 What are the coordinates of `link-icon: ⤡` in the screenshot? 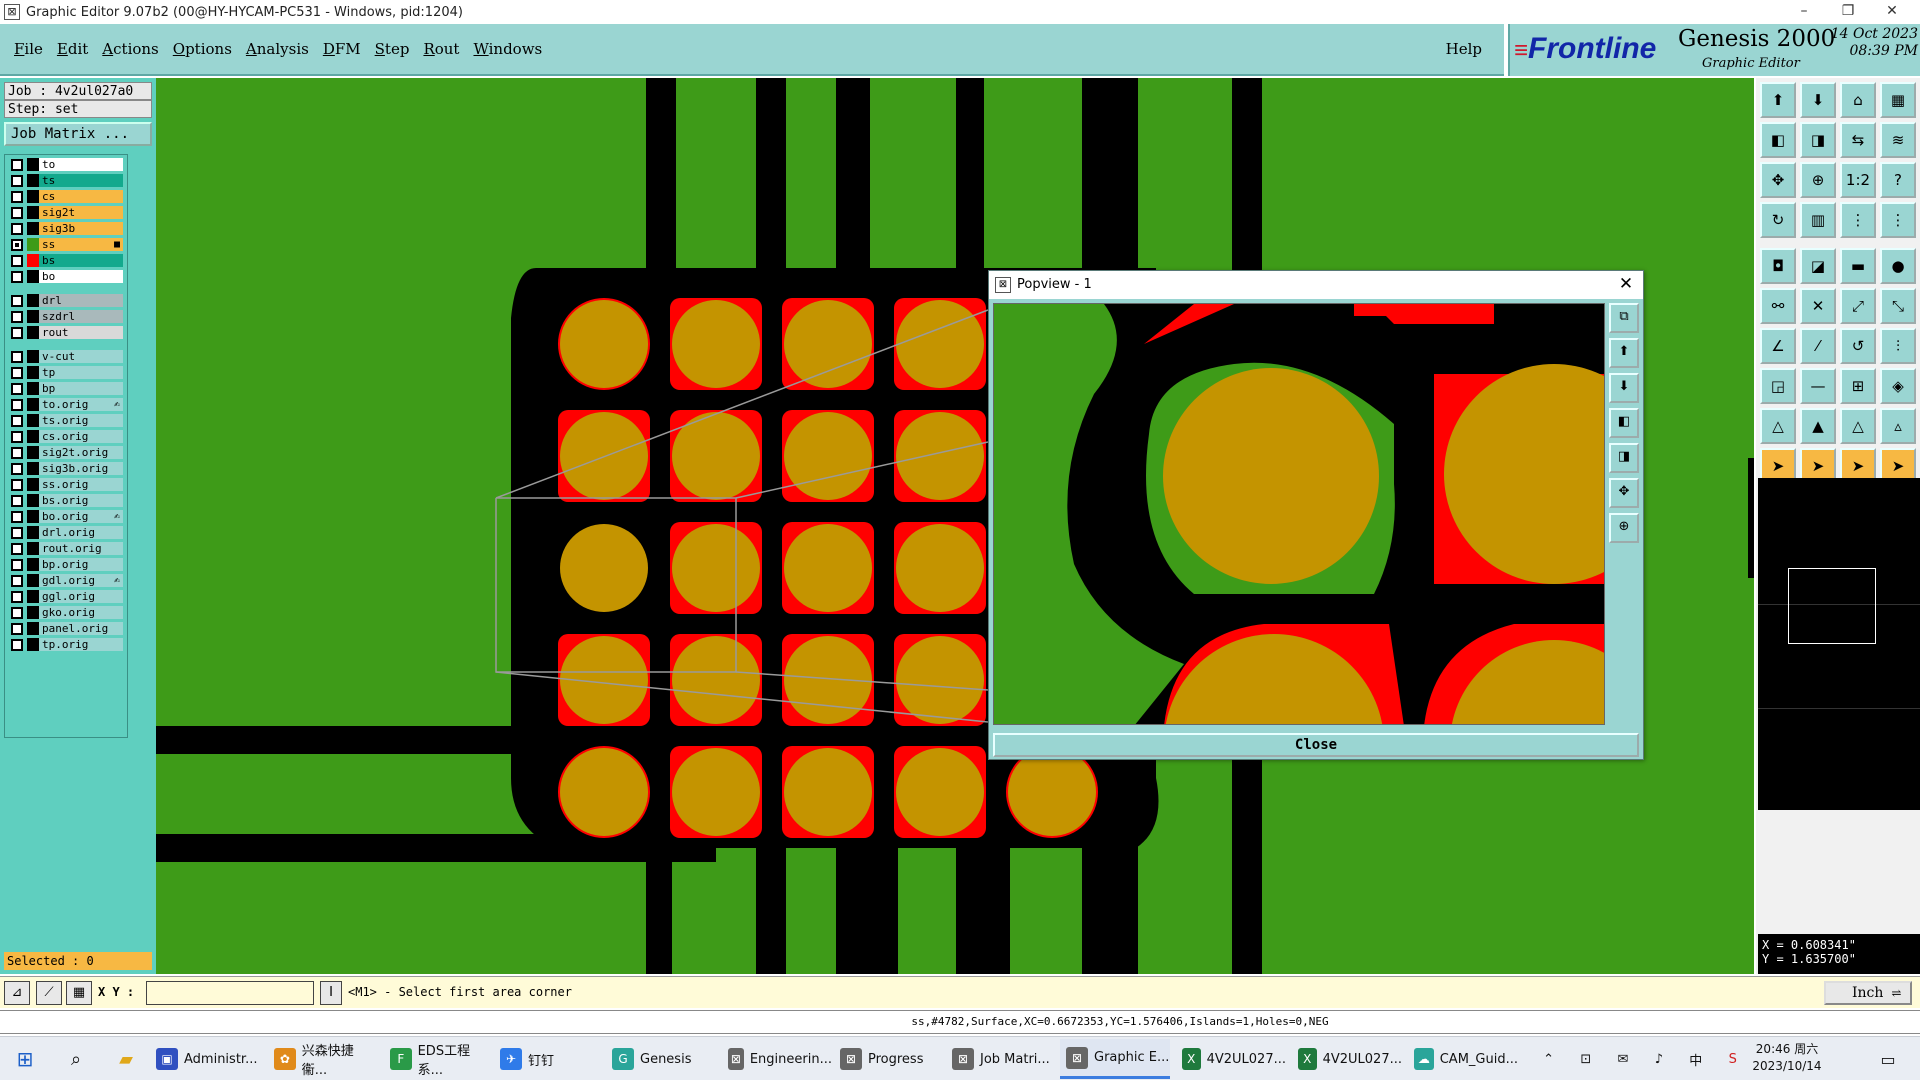 It's located at (1898, 306).